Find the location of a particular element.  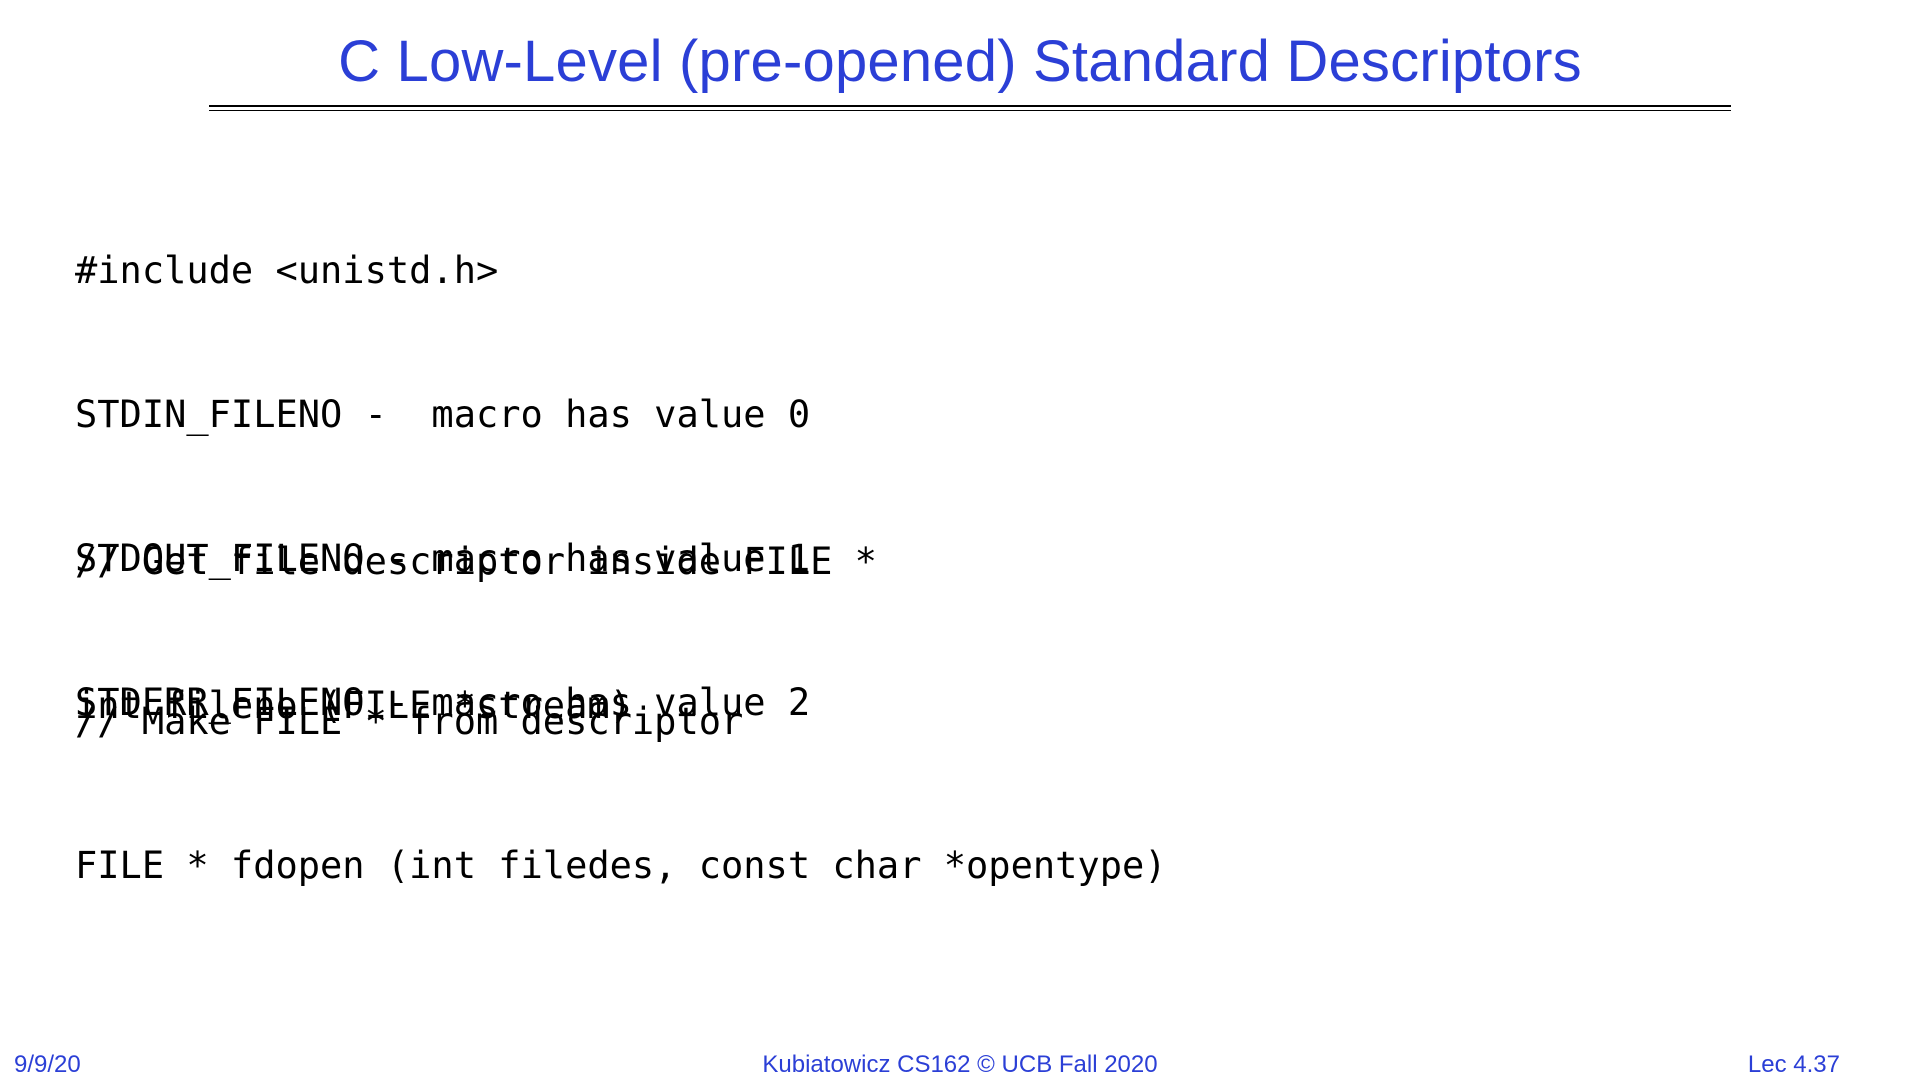

code-line-include: #include <unistd.h> is located at coordinates (287, 270).